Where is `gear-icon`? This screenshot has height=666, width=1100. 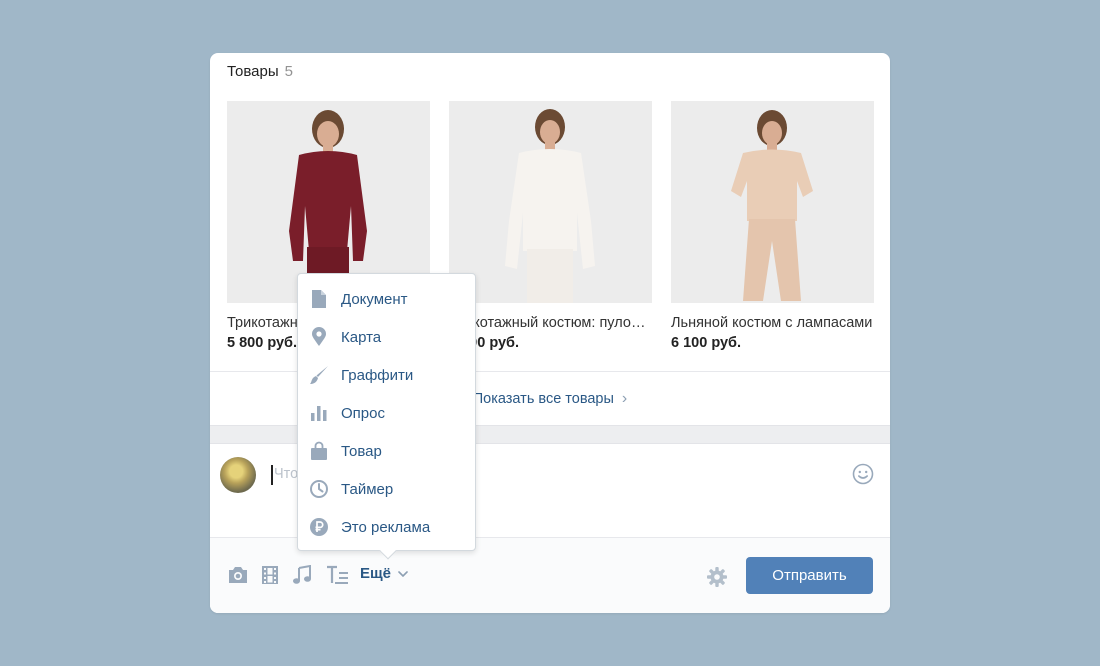
gear-icon is located at coordinates (717, 577).